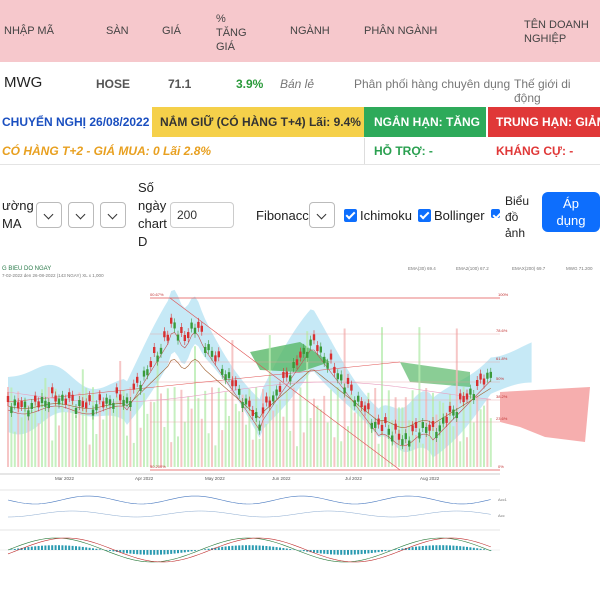  Describe the element at coordinates (556, 32) in the screenshot. I see `col-company-header: TÊN DOANH NGHIỆP` at that location.